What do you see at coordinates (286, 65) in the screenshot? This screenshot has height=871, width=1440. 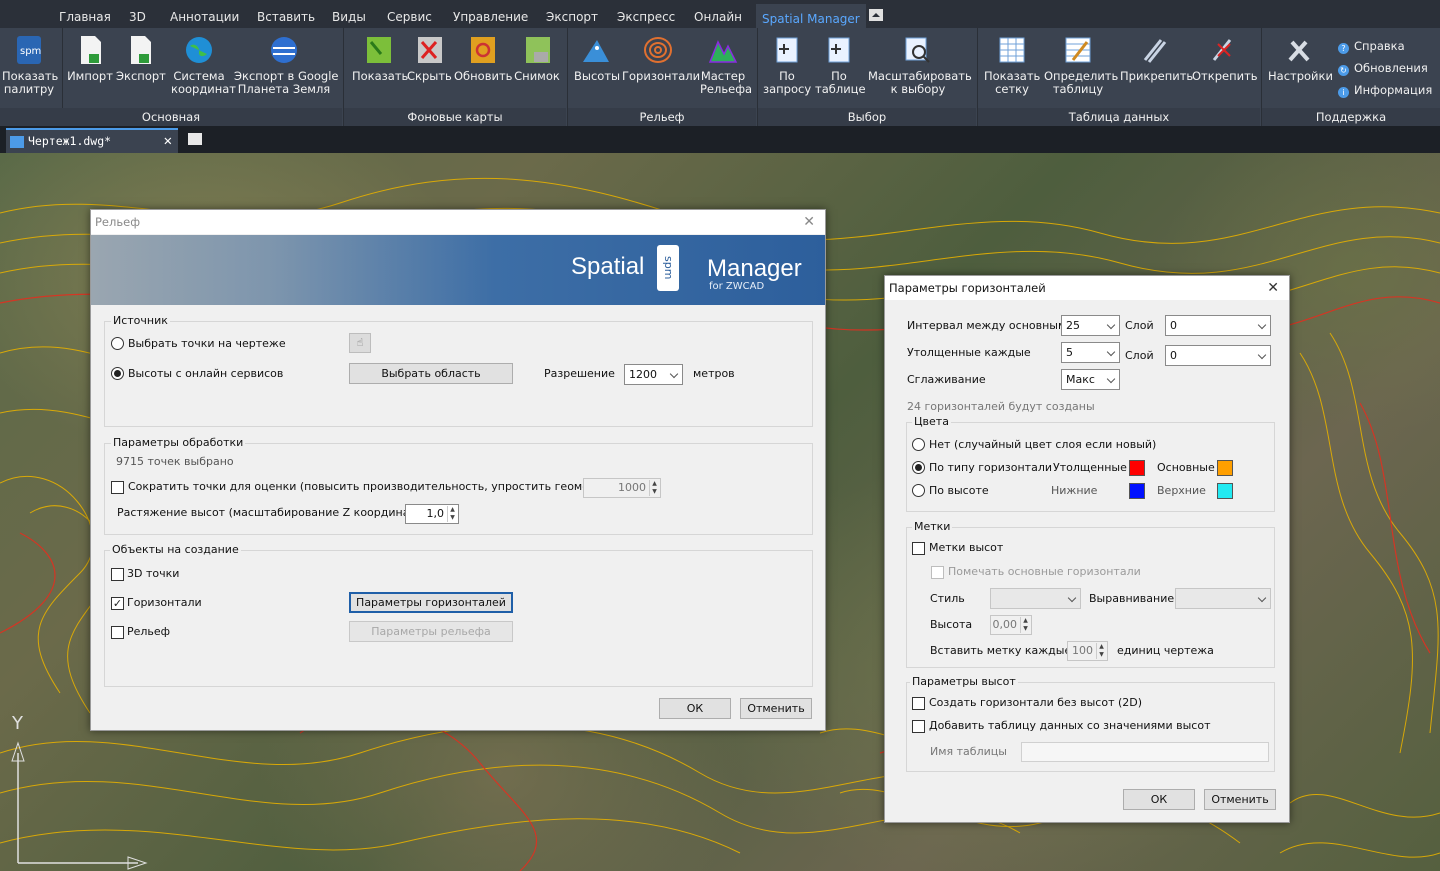 I see `export-google-earth-button: Экспорт в Google Планета Земля` at bounding box center [286, 65].